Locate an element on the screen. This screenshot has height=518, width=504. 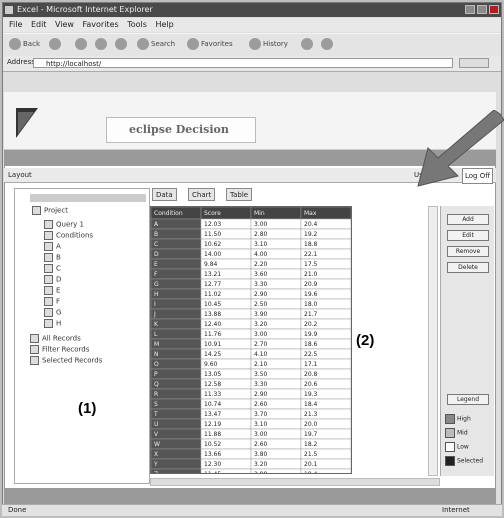
grid-cell-value: 20.4 is located at coordinates (311, 224).